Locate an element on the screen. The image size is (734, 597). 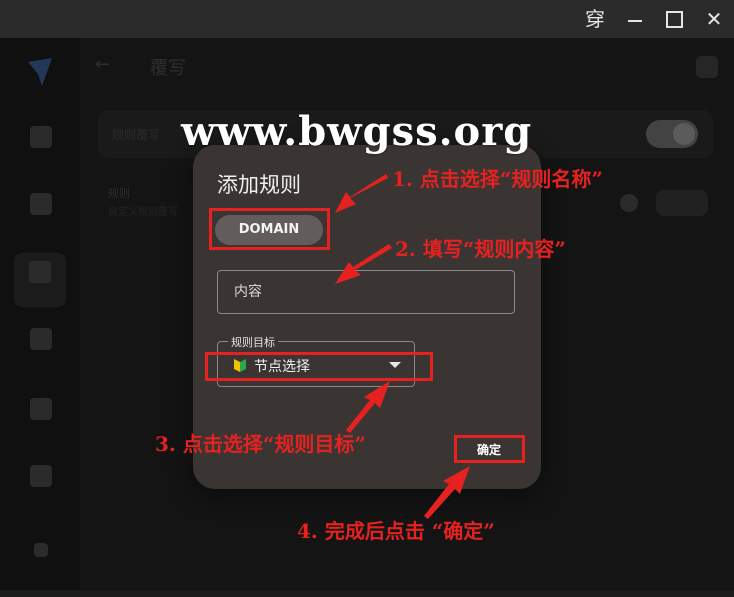
maximize-icon is located at coordinates (674, 19).